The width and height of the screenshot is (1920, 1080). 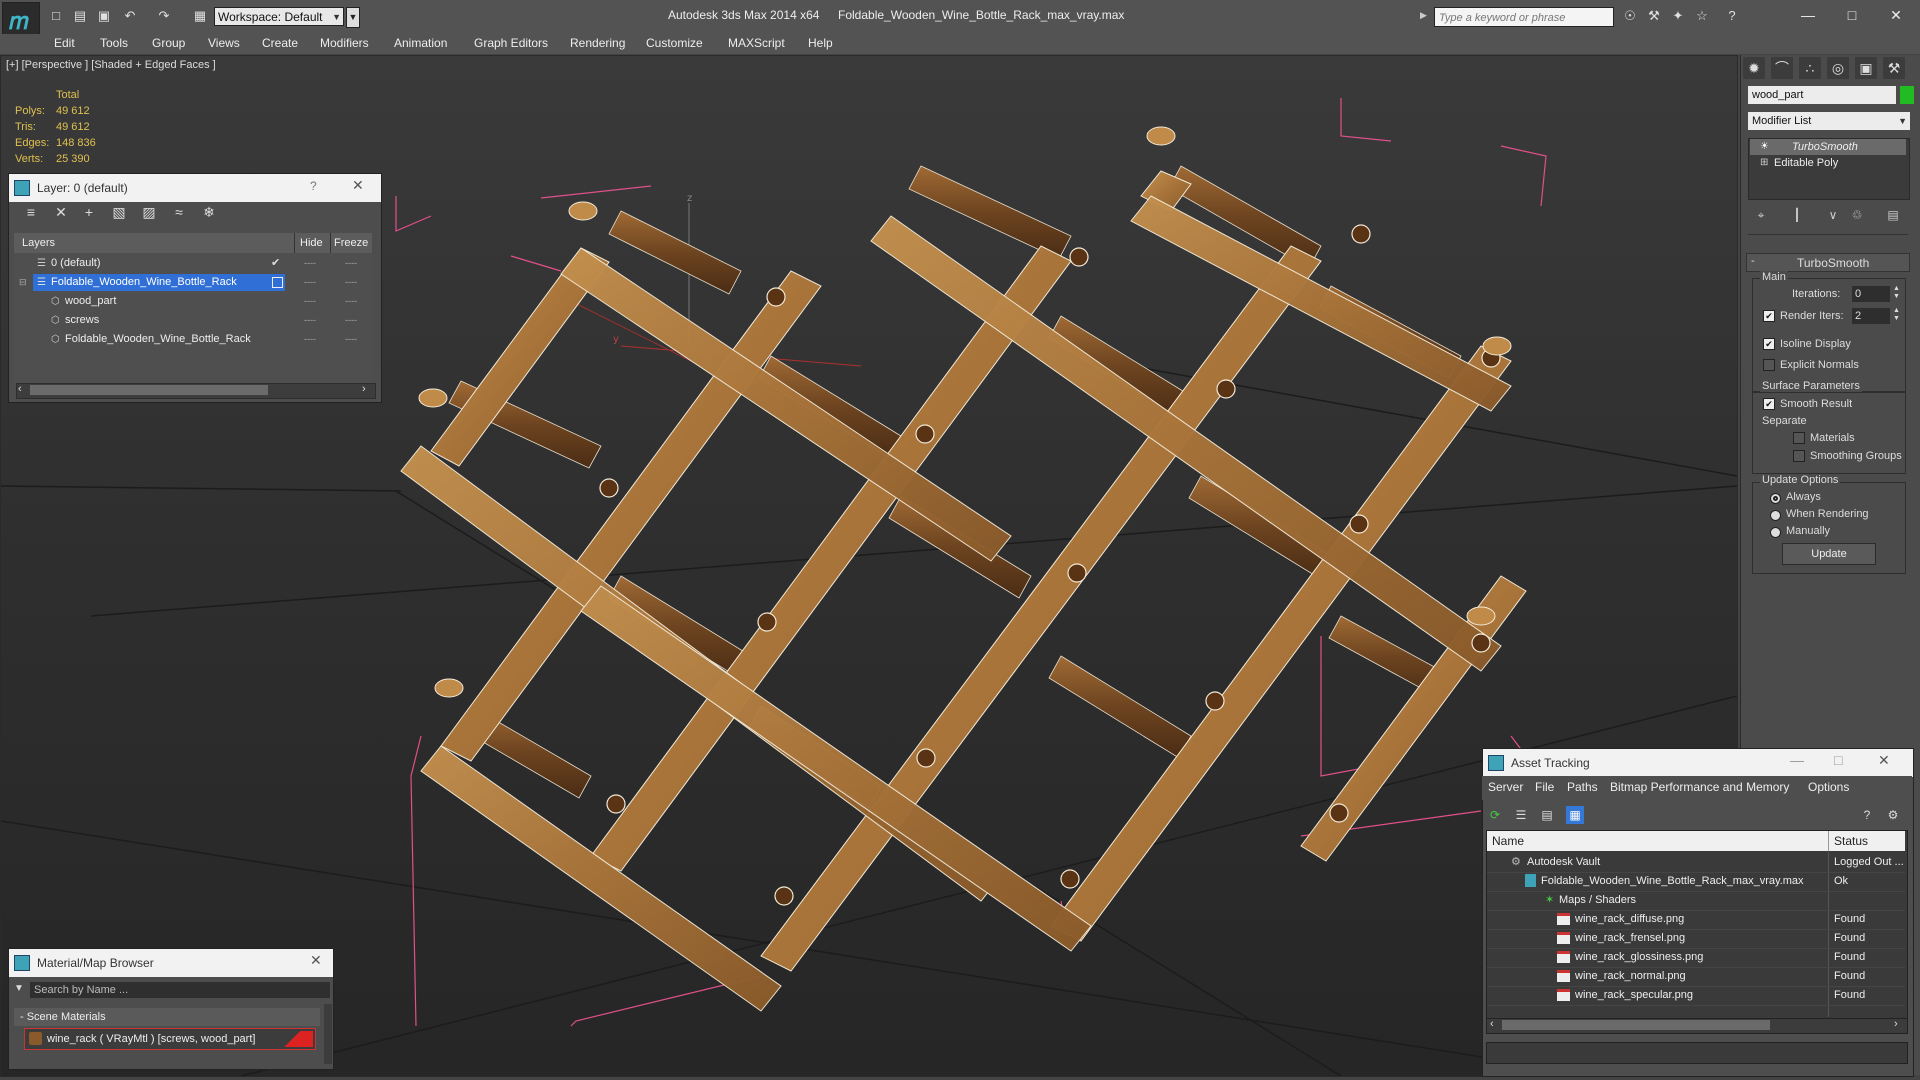 I want to click on show-end-result-icon: ┃, so click(x=1797, y=215).